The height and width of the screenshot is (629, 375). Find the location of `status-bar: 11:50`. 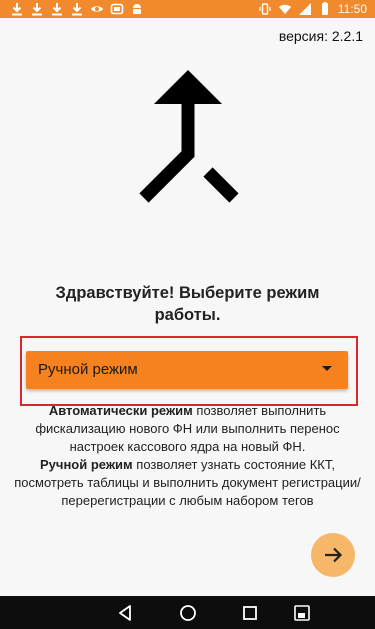

status-bar: 11:50 is located at coordinates (187, 9).